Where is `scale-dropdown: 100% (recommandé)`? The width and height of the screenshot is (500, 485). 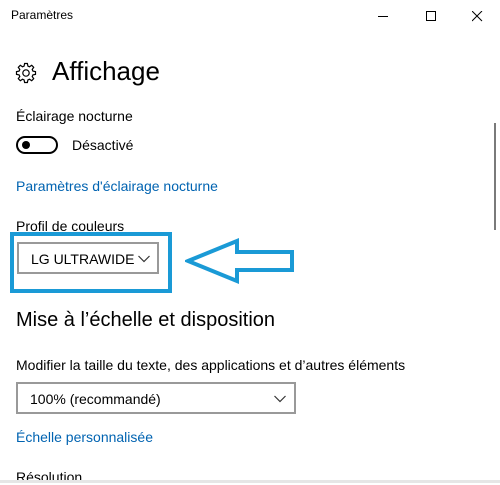 scale-dropdown: 100% (recommandé) is located at coordinates (156, 398).